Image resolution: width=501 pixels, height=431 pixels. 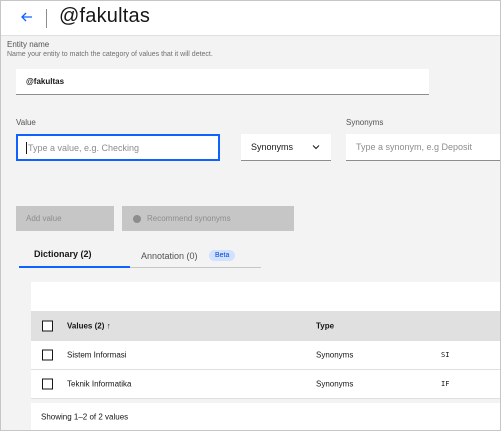 What do you see at coordinates (74, 267) in the screenshot?
I see `tab-dictionary-indicator` at bounding box center [74, 267].